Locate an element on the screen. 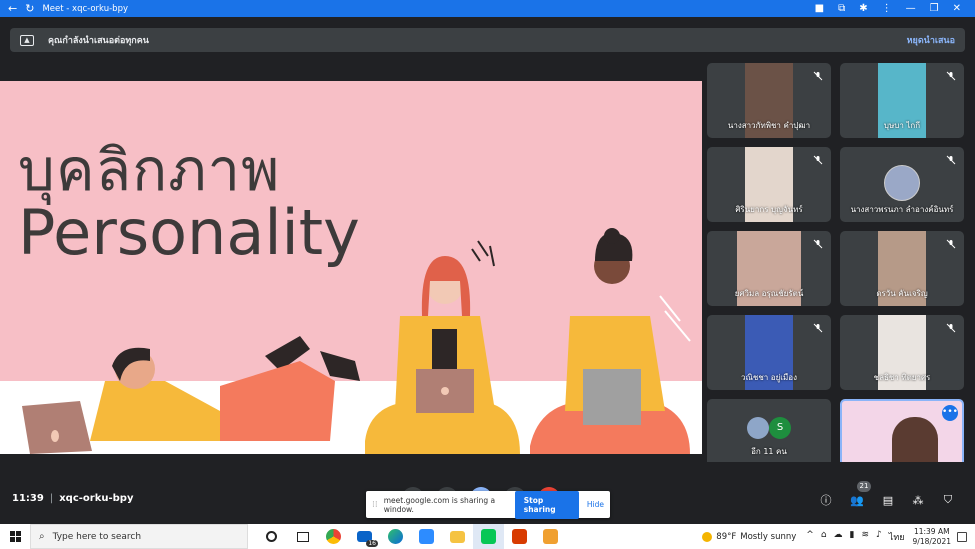  camera-indicator-icon: ■ is located at coordinates (819, 8).